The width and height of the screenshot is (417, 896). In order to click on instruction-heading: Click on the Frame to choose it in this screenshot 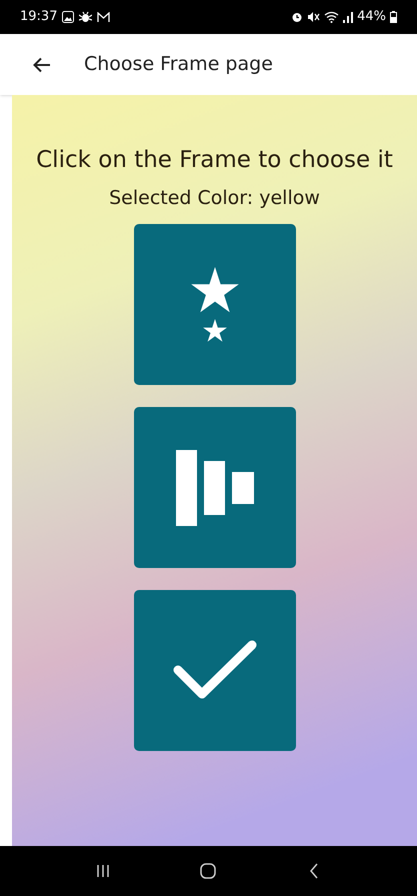, I will do `click(214, 160)`.